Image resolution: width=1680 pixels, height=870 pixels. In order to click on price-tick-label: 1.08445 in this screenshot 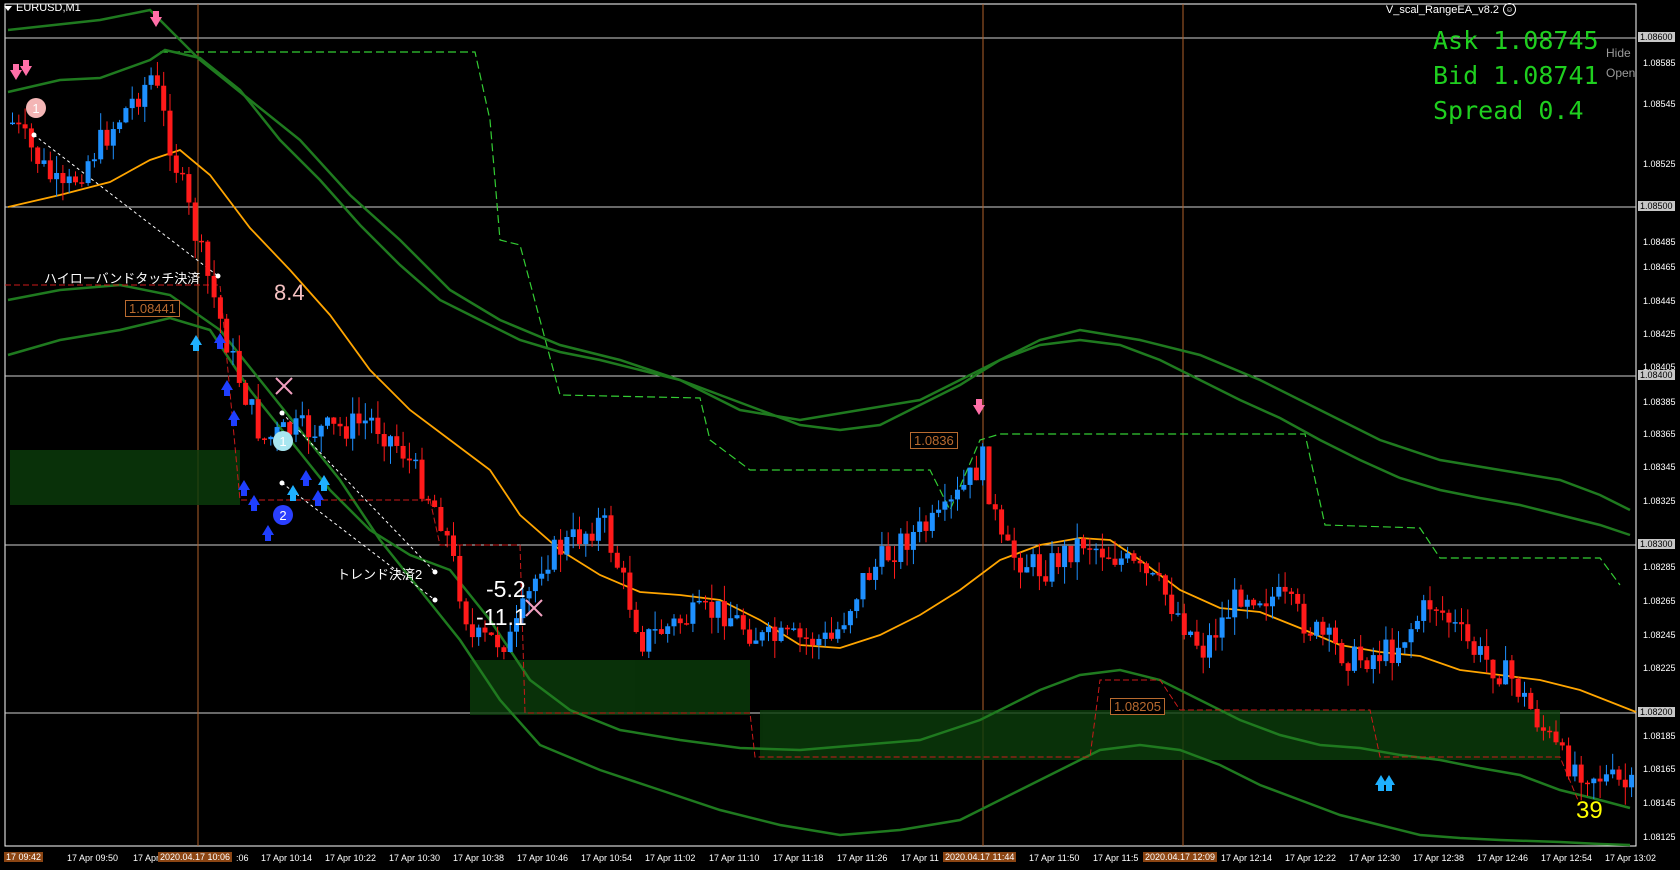, I will do `click(1659, 301)`.